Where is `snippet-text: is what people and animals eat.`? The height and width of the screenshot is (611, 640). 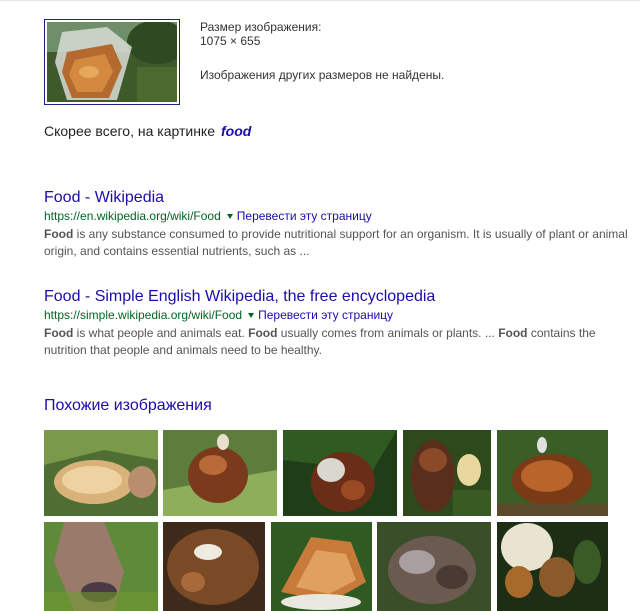 snippet-text: is what people and animals eat. is located at coordinates (161, 333).